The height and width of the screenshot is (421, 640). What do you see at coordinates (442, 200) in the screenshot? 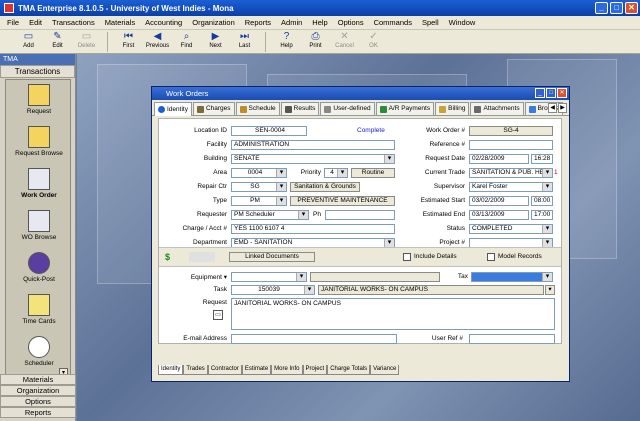
I see `estimated-start-label: Estimated Start` at bounding box center [442, 200].